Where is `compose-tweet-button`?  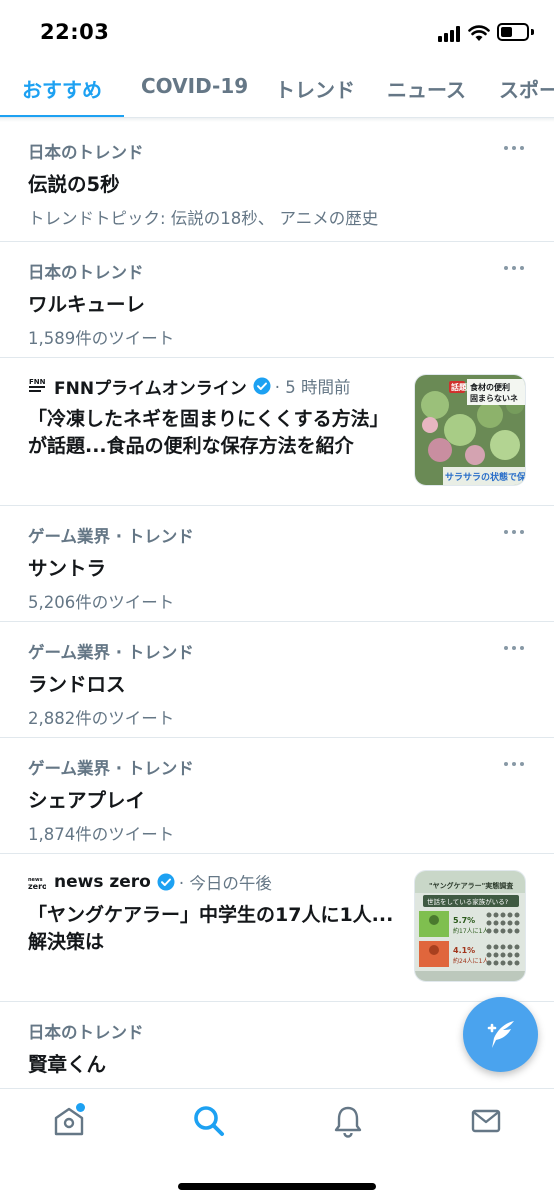
compose-tweet-button is located at coordinates (500, 1034).